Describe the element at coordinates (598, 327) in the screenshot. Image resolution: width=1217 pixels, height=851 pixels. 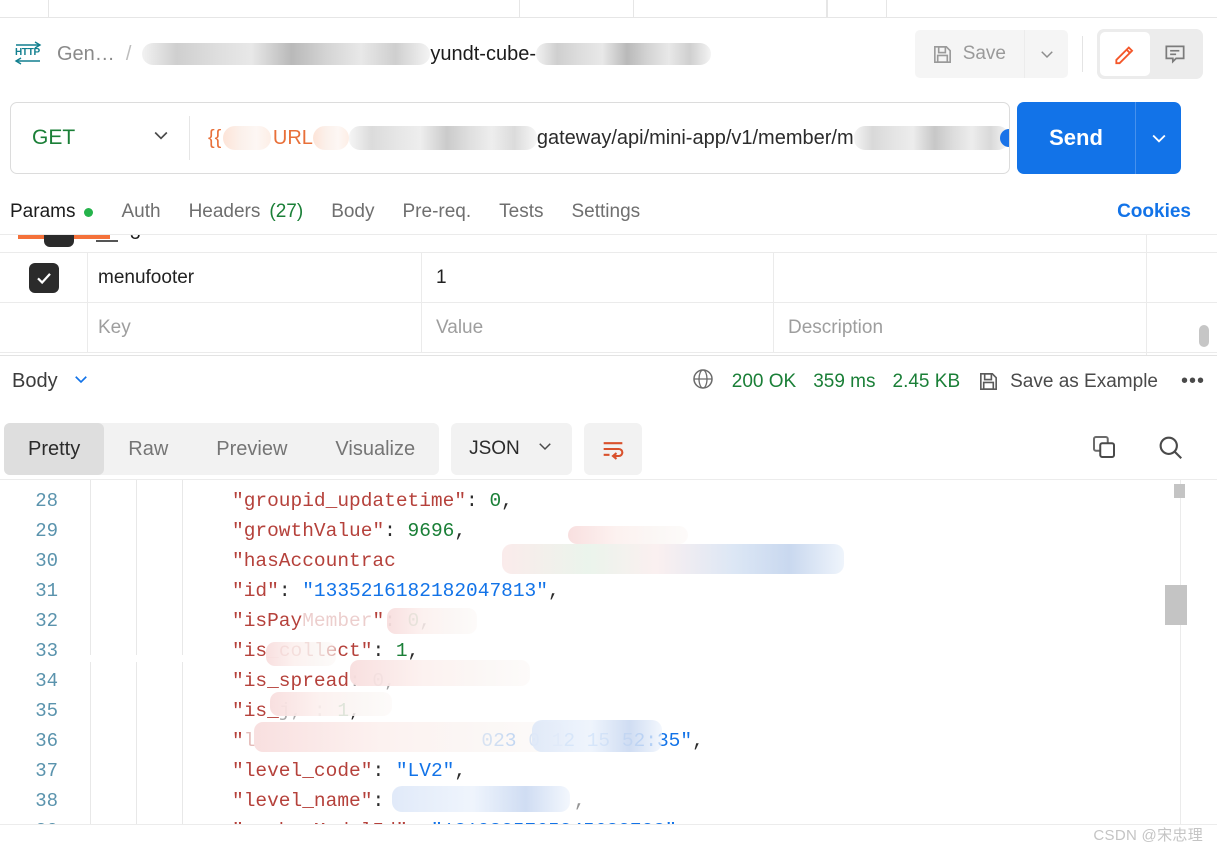
I see `placeholder-value: Value` at that location.